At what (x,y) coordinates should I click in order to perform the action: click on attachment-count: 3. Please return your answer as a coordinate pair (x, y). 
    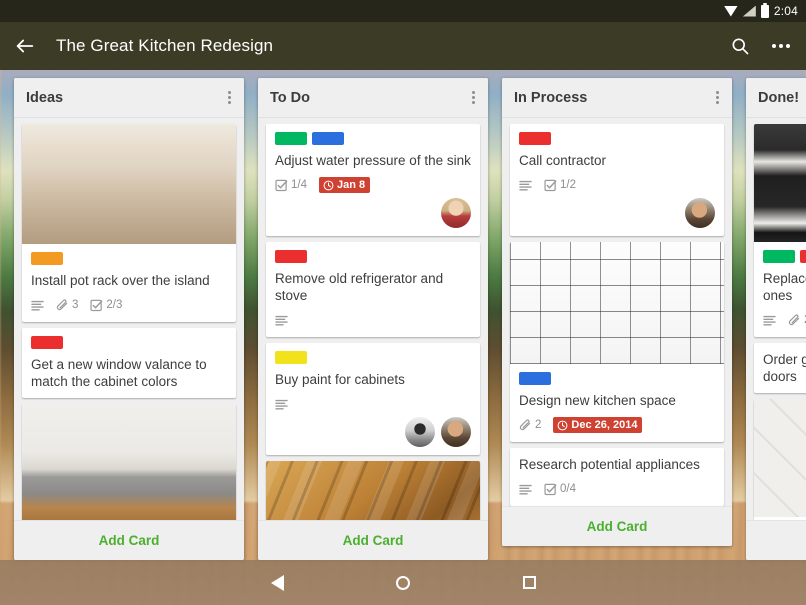
    Looking at the image, I should click on (75, 305).